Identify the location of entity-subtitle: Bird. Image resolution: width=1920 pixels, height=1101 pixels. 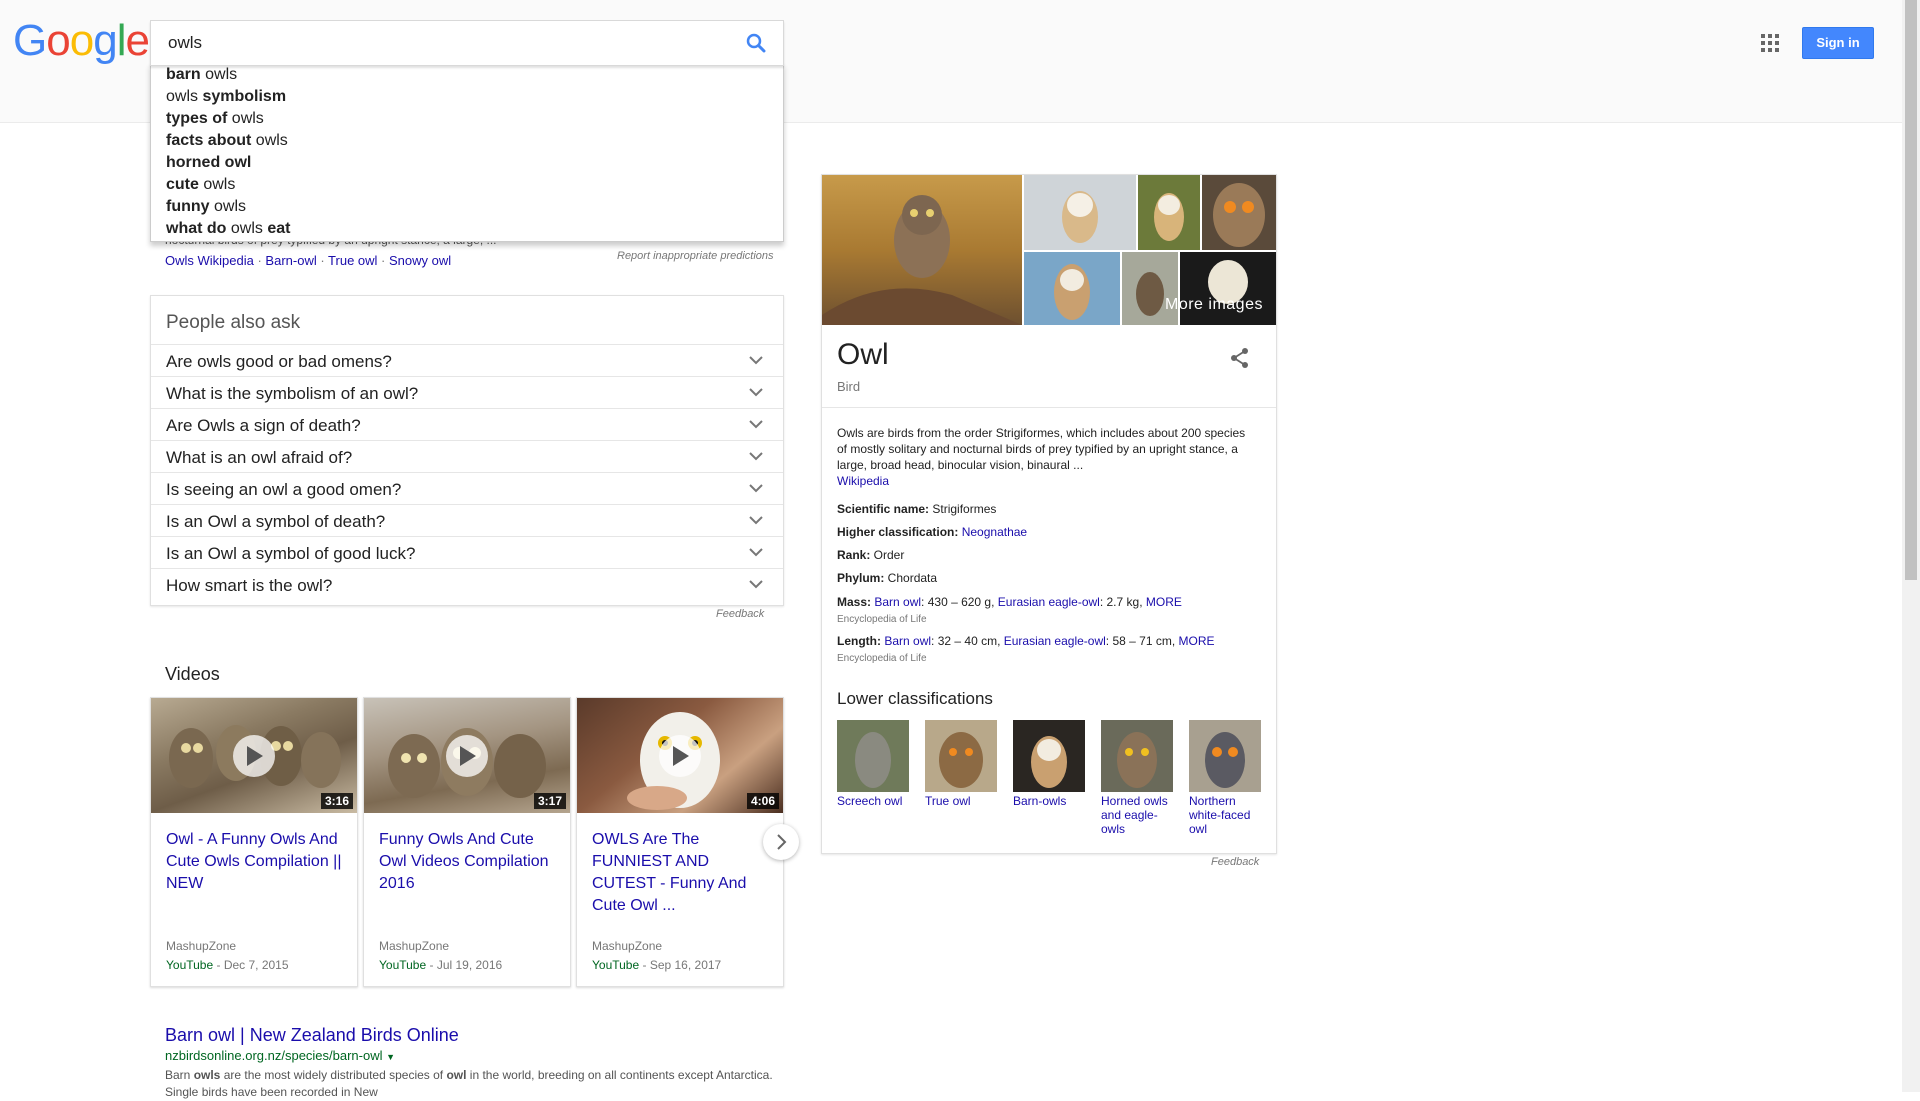
(849, 386).